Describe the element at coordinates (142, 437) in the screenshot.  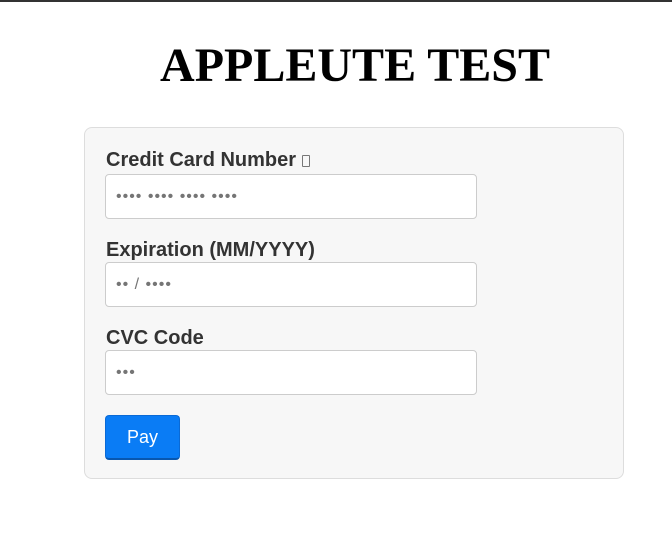
I see `pay-button: Pay` at that location.